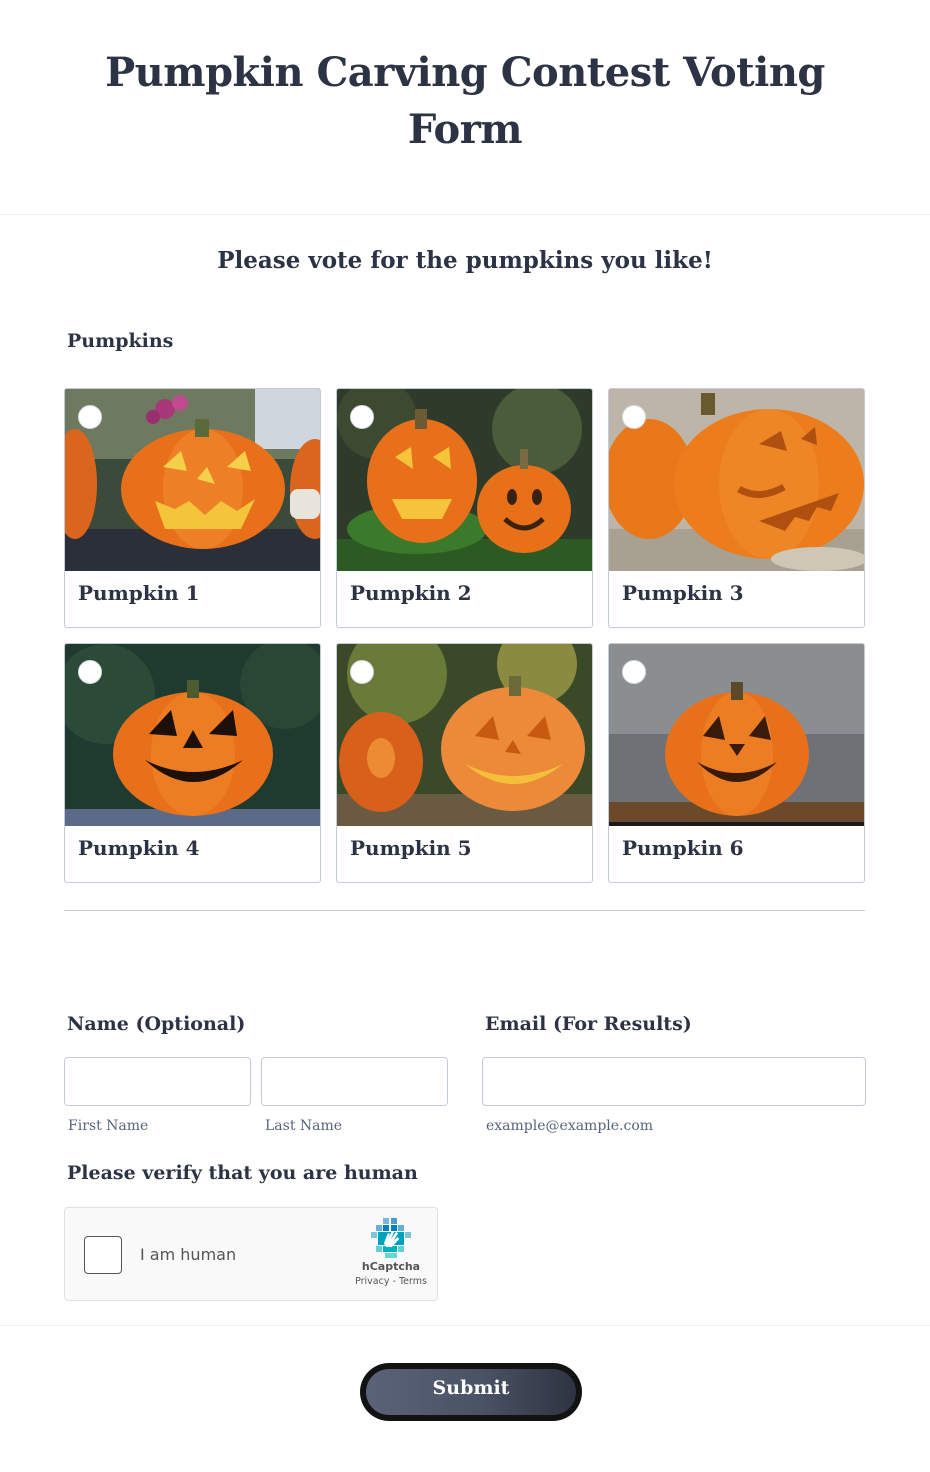 The image size is (930, 1472). I want to click on pumpkins-label: Pumpkins, so click(120, 341).